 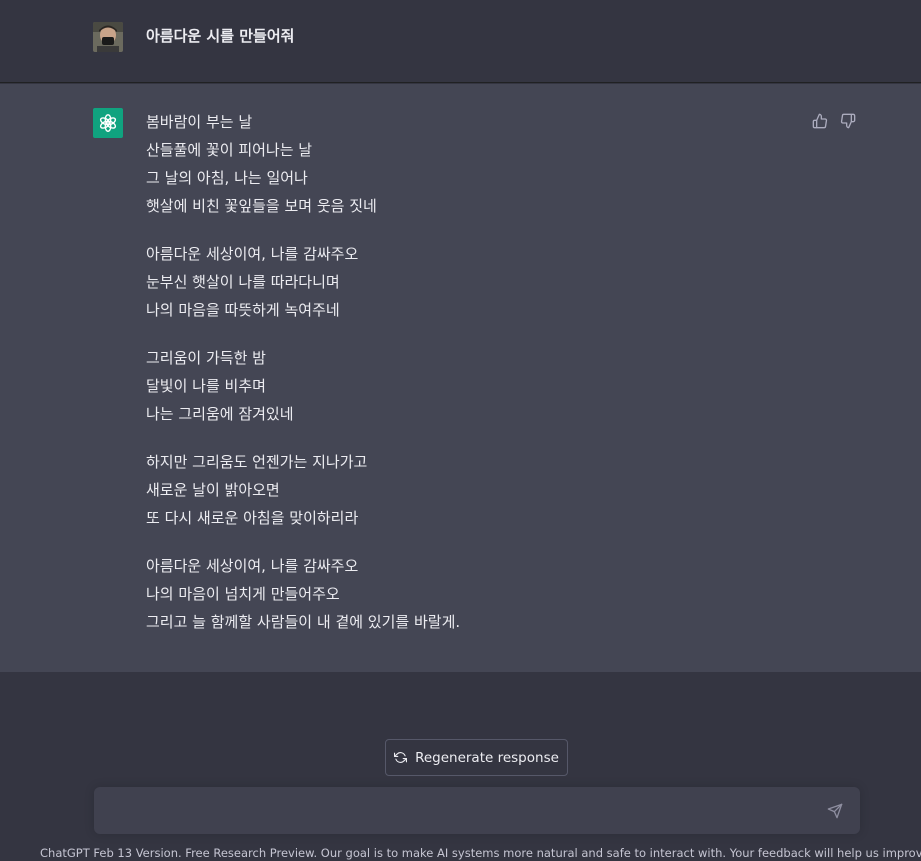 What do you see at coordinates (257, 462) in the screenshot?
I see `poem-line: 하지만 그리움도 언젠가는 지나가고` at bounding box center [257, 462].